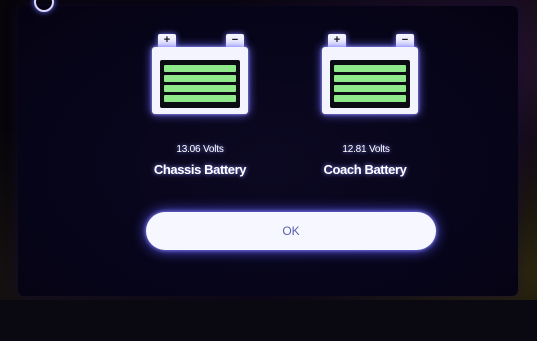  Describe the element at coordinates (366, 149) in the screenshot. I see `coach-voltage-readout: 12.81 Volts` at that location.